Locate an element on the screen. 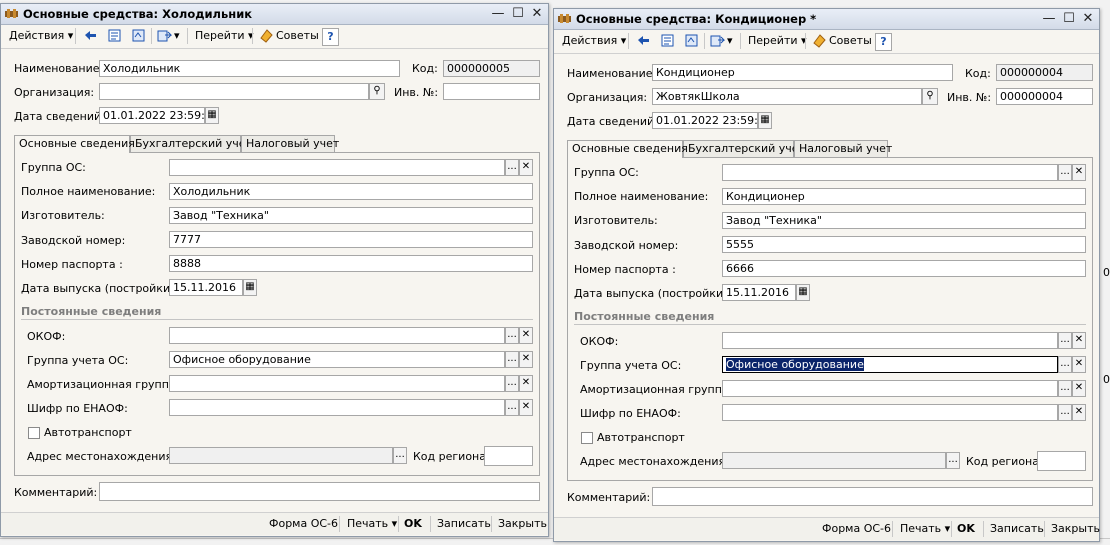  print-menu: Печать ▾ is located at coordinates (372, 524).